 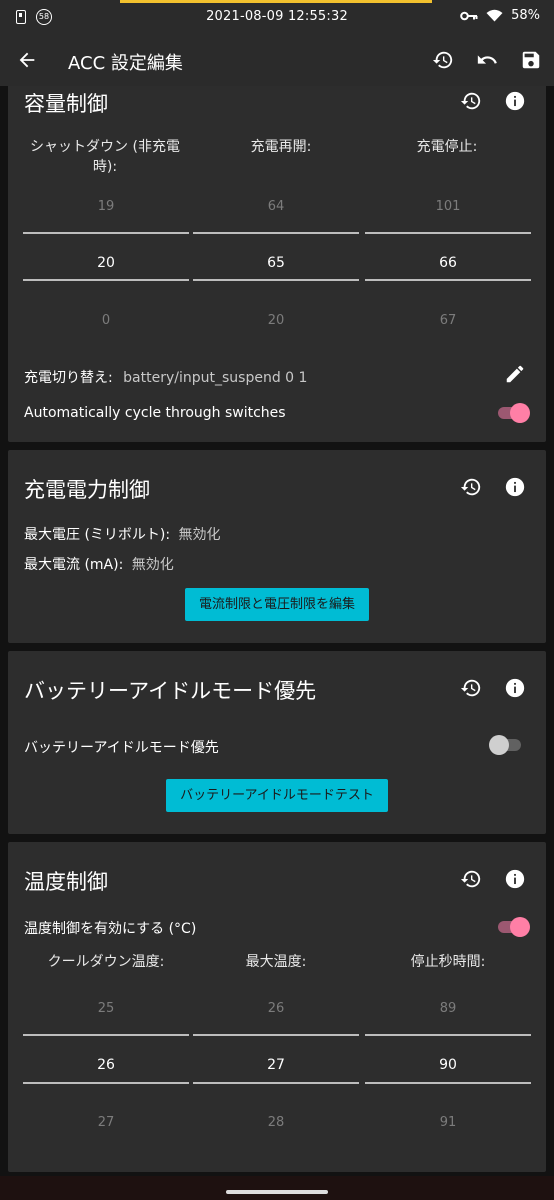 What do you see at coordinates (106, 320) in the screenshot?
I see `picker-value-below: 0` at bounding box center [106, 320].